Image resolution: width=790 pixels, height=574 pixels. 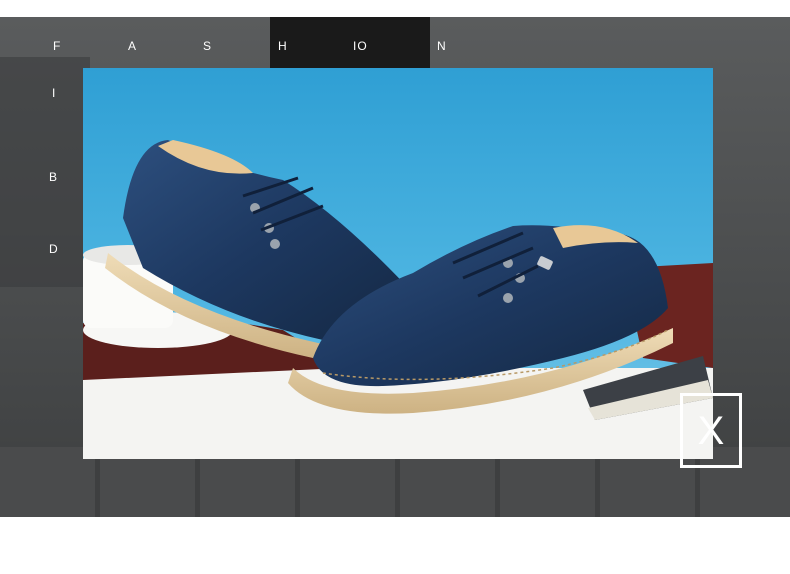 I want to click on side-letter: B, so click(x=54, y=177).